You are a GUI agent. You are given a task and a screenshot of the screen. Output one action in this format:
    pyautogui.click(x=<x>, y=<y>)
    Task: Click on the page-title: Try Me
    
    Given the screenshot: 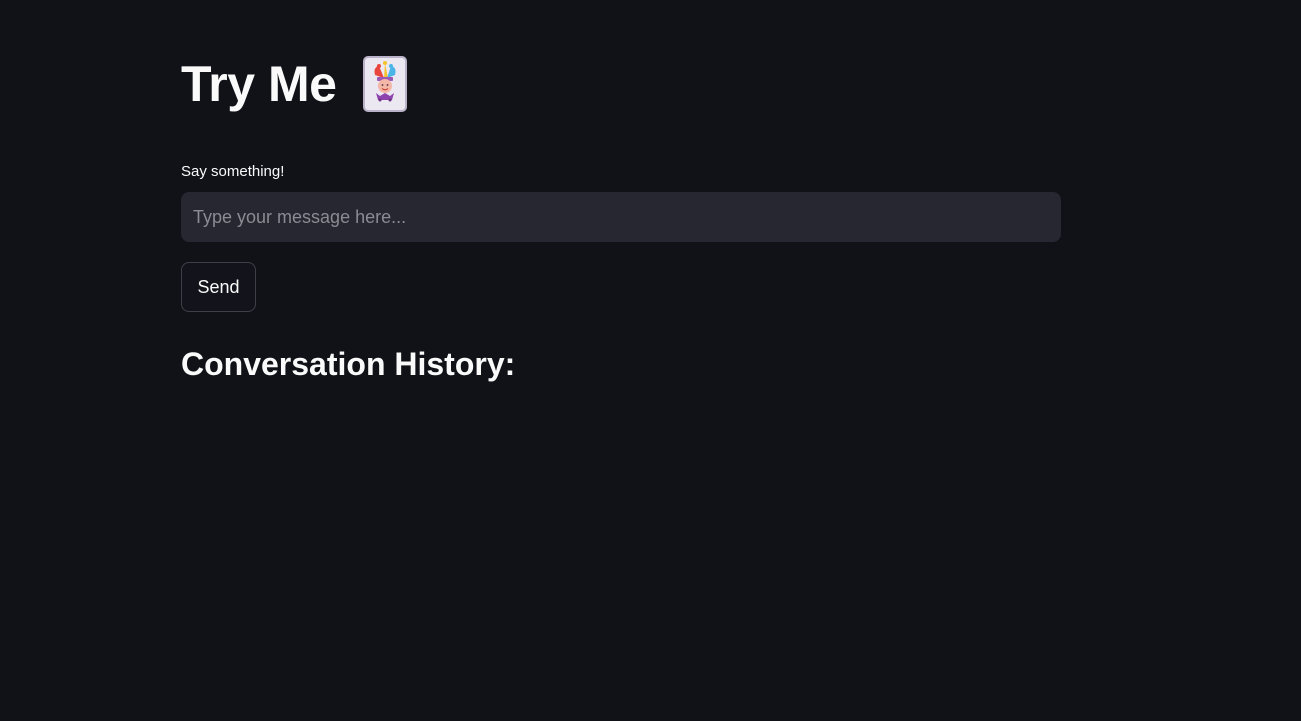 What is the action you would take?
    pyautogui.click(x=259, y=84)
    